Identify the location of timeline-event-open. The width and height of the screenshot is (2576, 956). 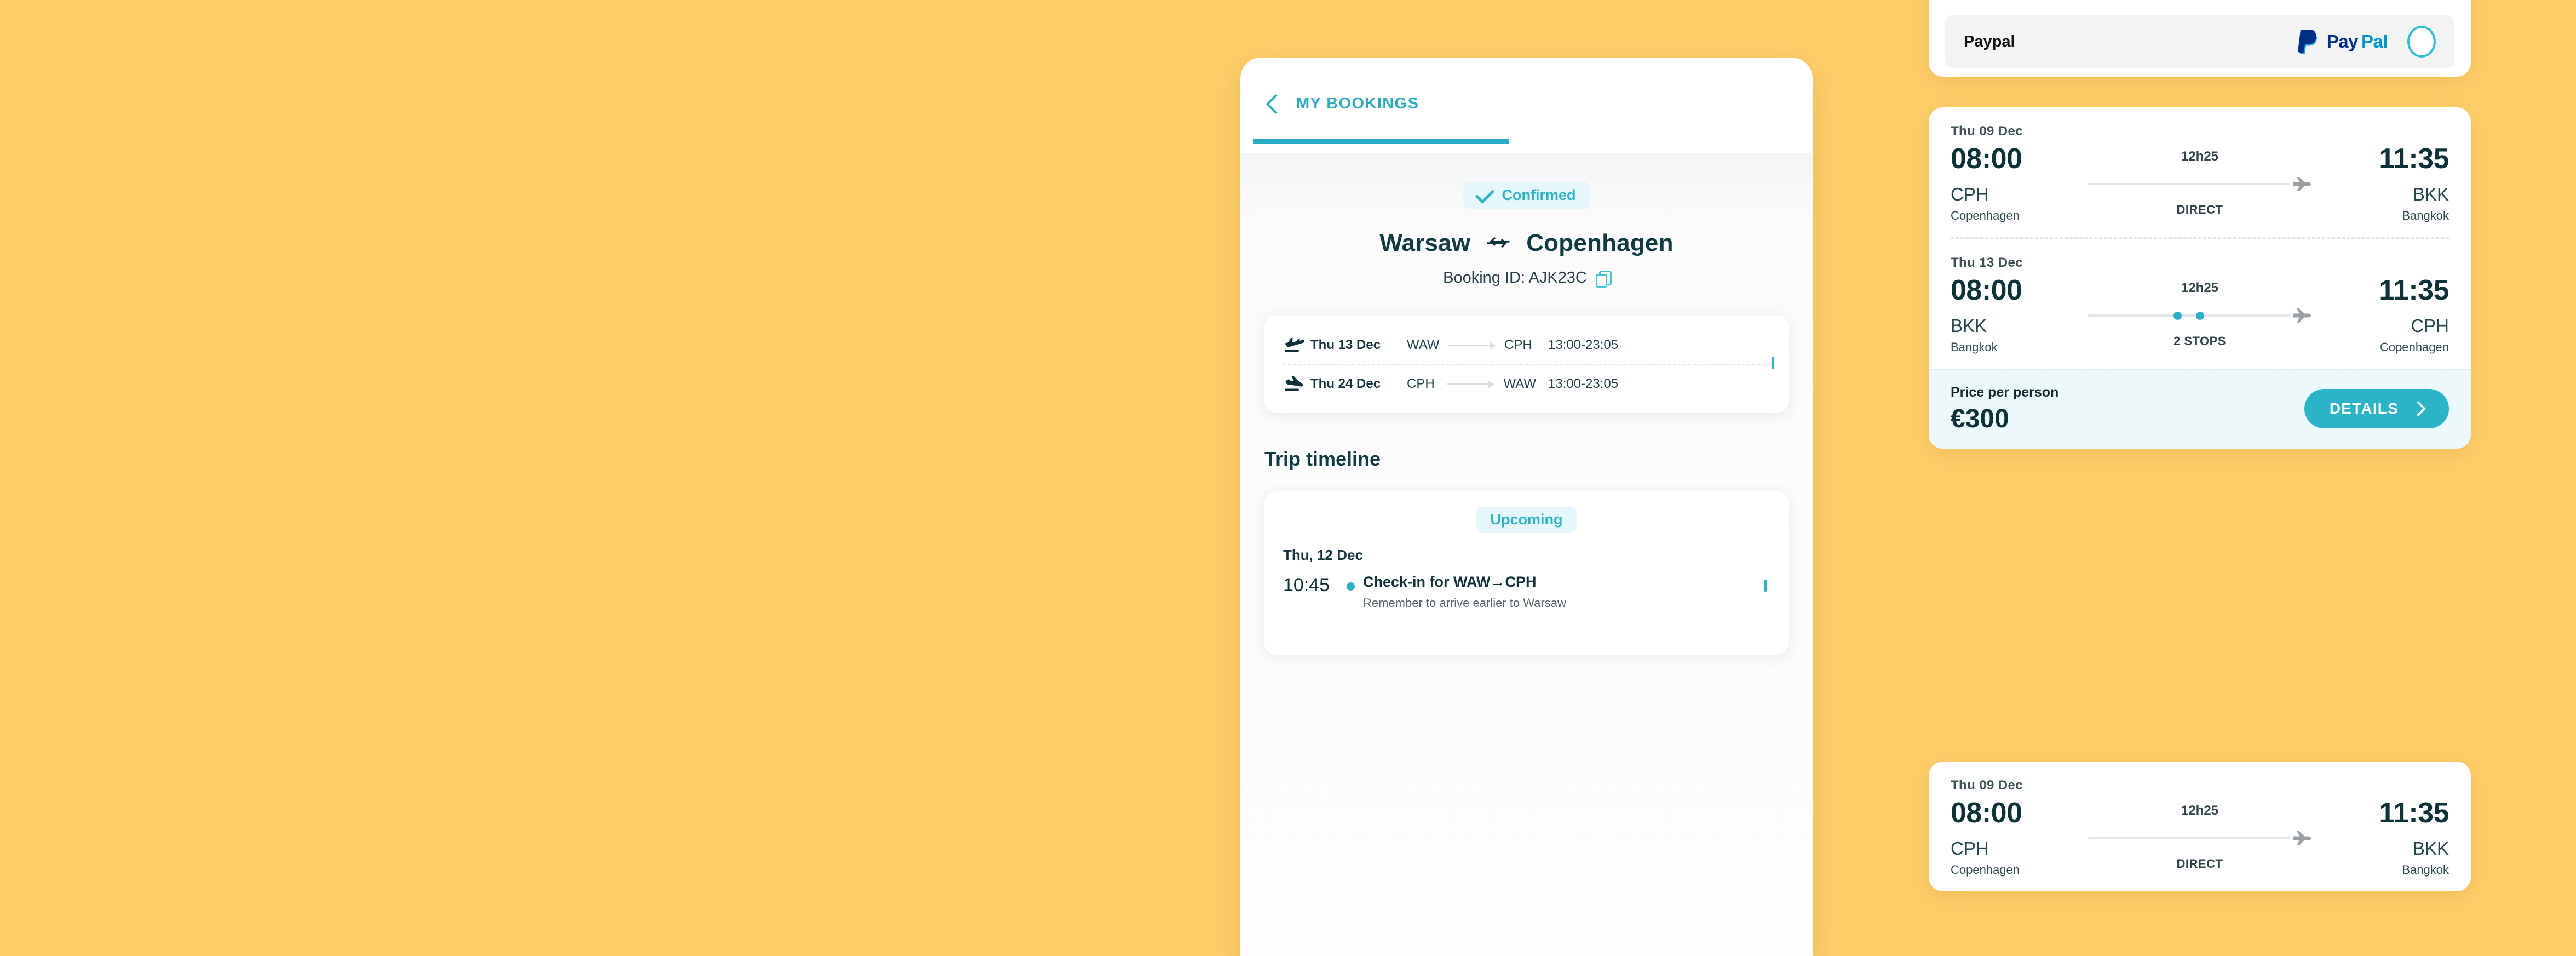
(1765, 586).